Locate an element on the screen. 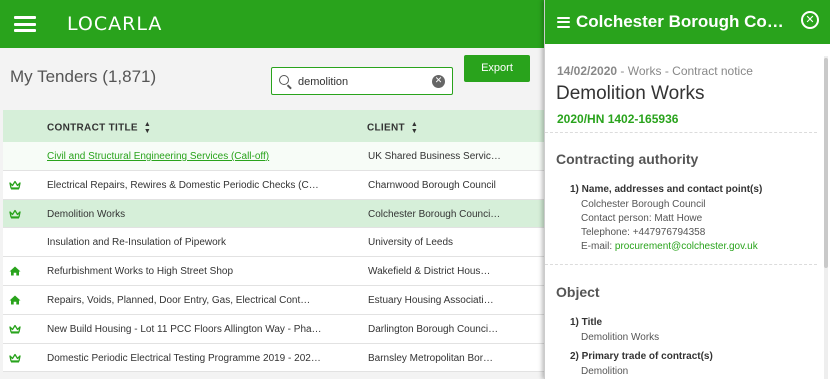 The image size is (830, 379). object-title-label: 1) Title is located at coordinates (586, 322).